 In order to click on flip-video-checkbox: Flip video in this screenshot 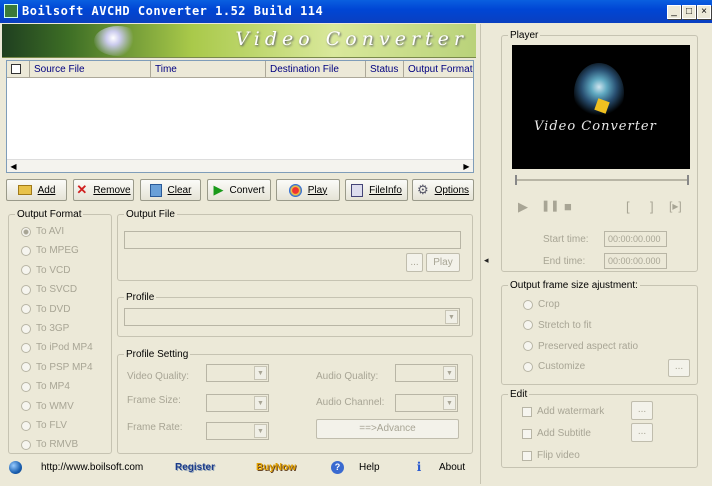, I will do `click(551, 455)`.